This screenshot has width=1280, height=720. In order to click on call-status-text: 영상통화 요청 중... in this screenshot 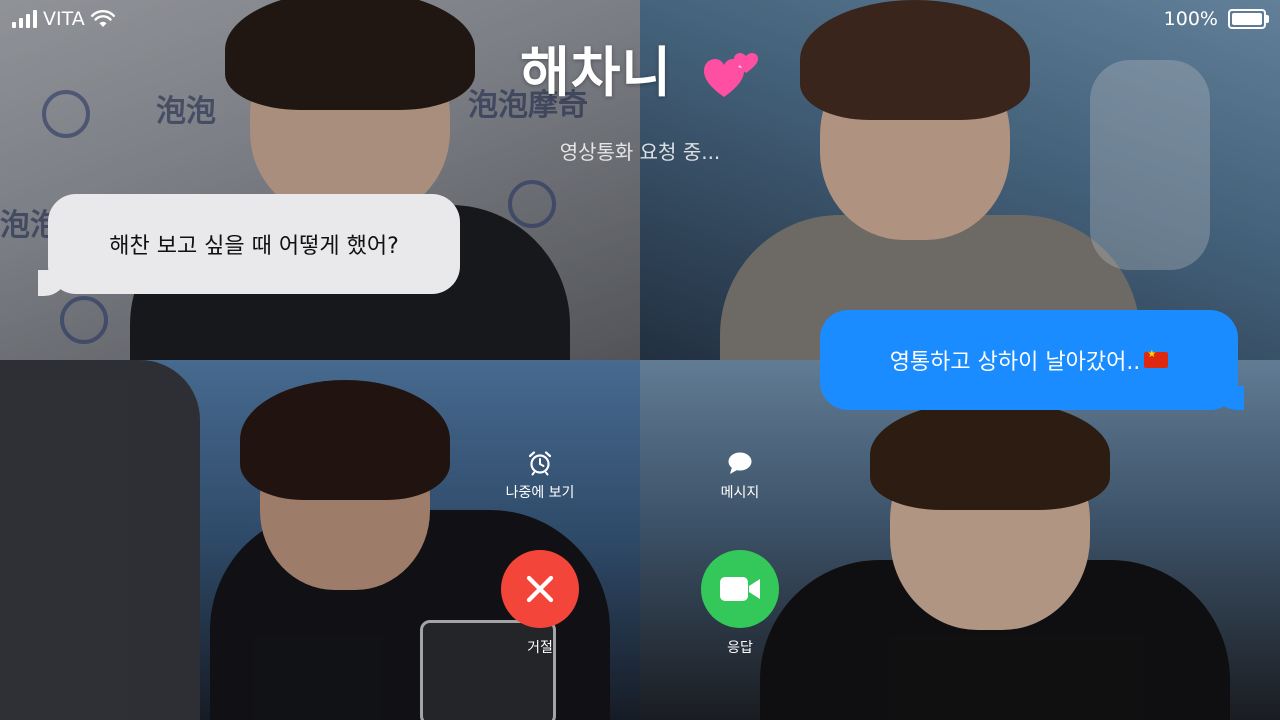, I will do `click(640, 152)`.